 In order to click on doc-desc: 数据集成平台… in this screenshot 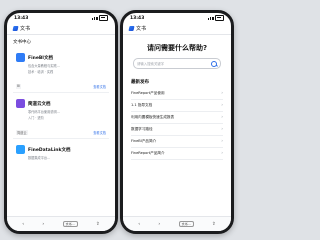, I will do `click(39, 158)`.